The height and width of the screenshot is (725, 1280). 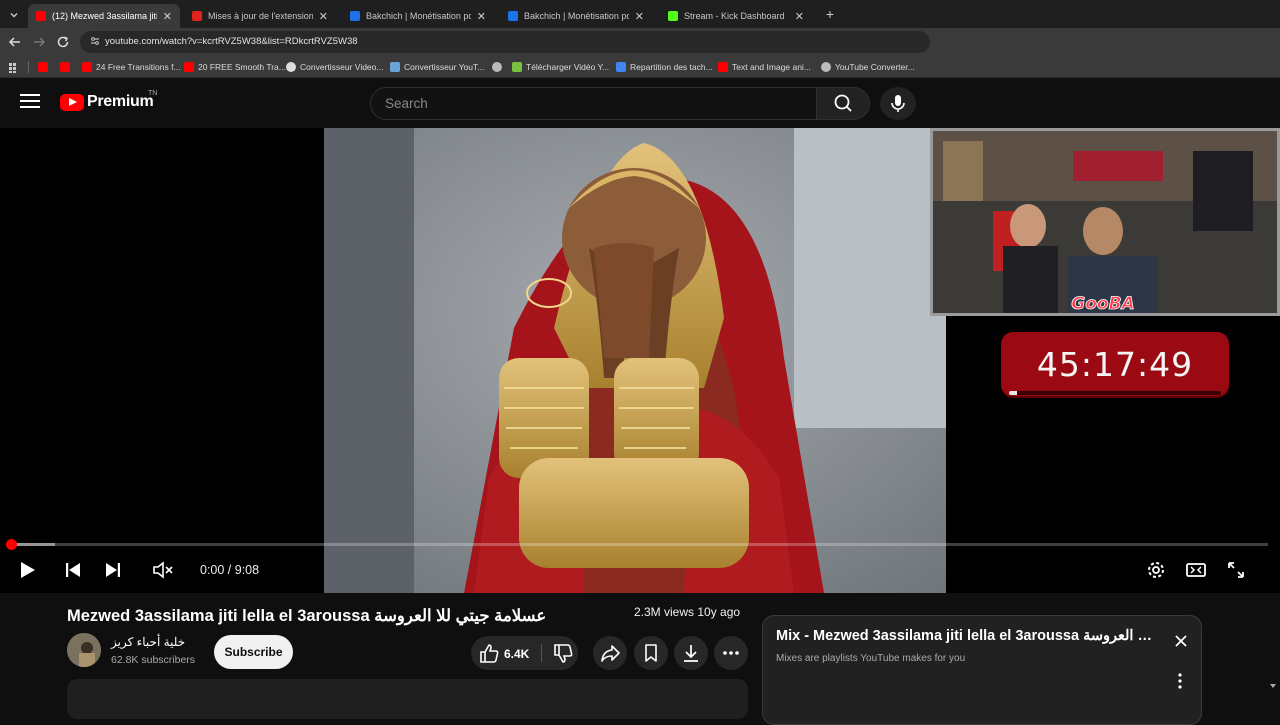 What do you see at coordinates (1273, 686) in the screenshot?
I see `scrollbar-down-arrow-icon` at bounding box center [1273, 686].